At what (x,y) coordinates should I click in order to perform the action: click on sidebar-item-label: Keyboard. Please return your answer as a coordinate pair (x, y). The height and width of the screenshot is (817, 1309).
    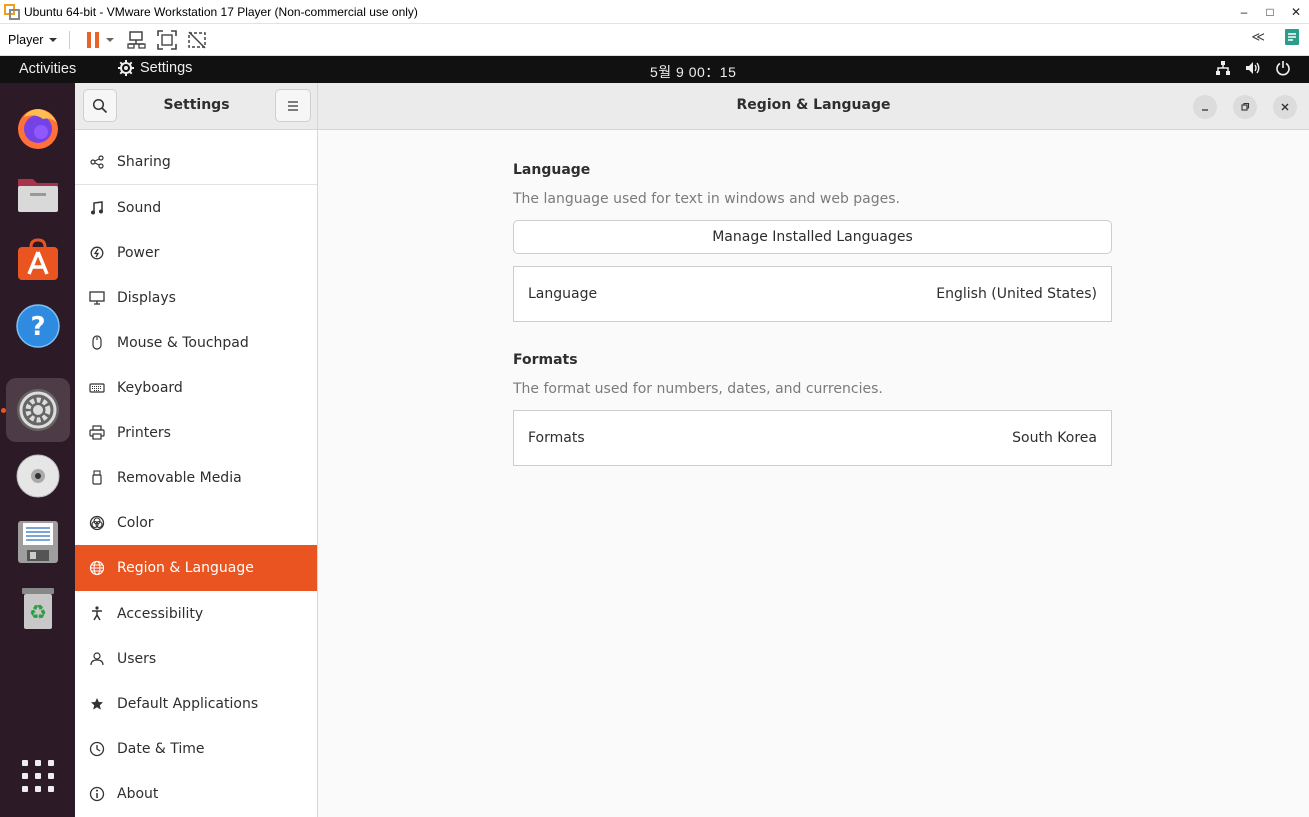
    Looking at the image, I should click on (150, 387).